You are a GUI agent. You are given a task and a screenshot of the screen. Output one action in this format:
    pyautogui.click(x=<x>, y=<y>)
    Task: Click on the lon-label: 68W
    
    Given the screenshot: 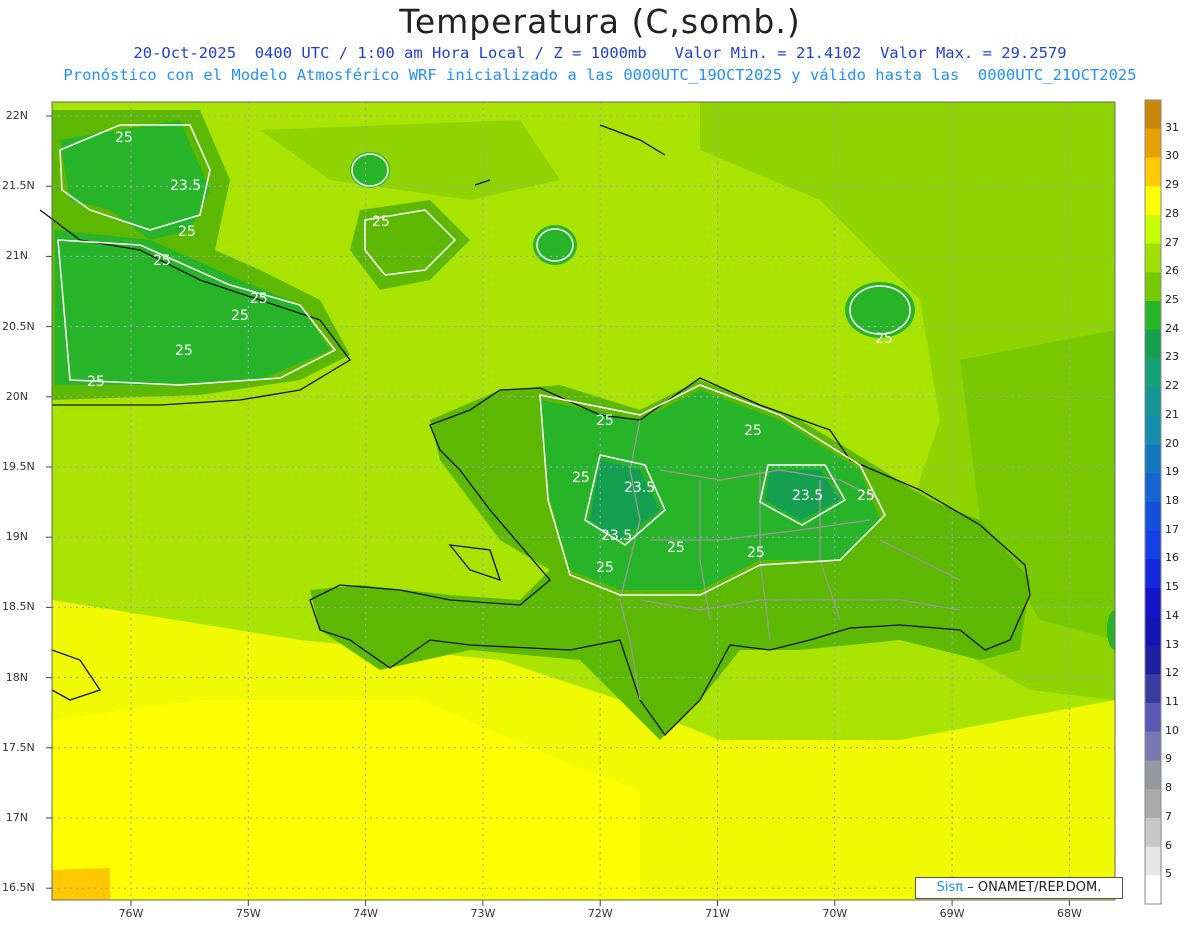 What is the action you would take?
    pyautogui.click(x=1069, y=913)
    